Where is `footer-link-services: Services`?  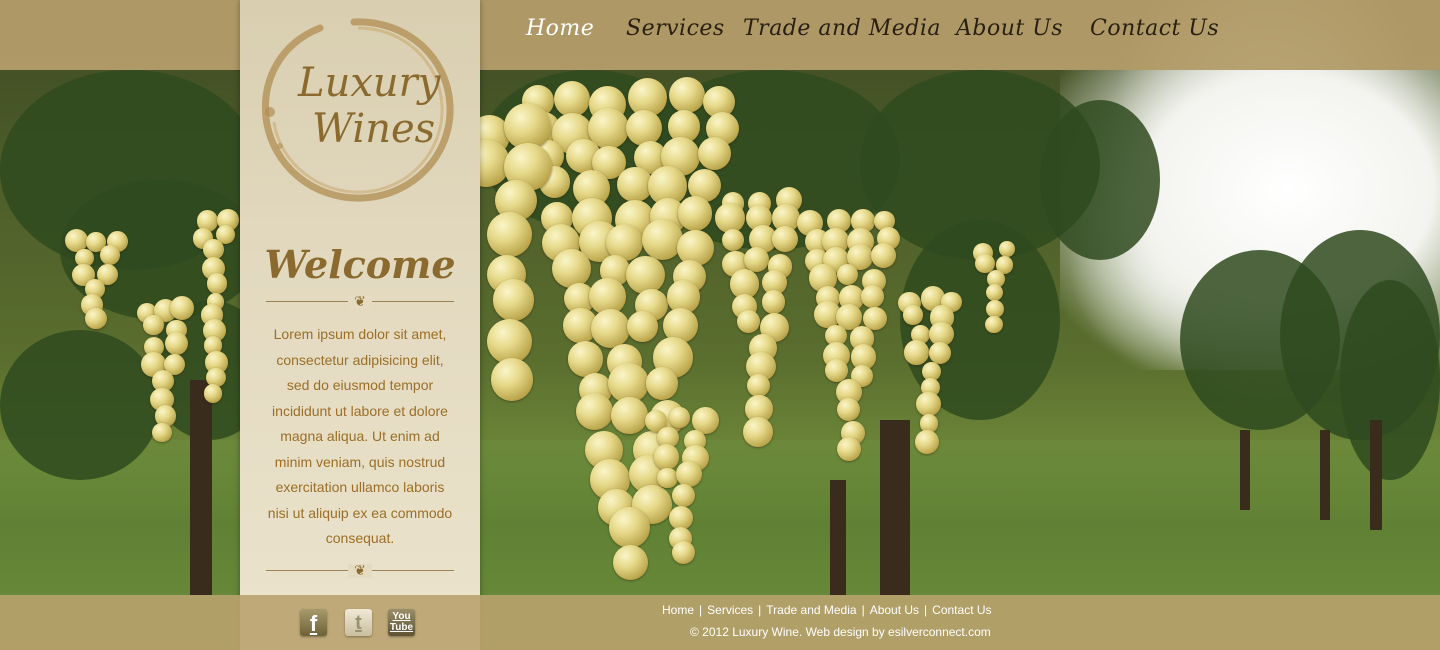
footer-link-services: Services is located at coordinates (730, 610).